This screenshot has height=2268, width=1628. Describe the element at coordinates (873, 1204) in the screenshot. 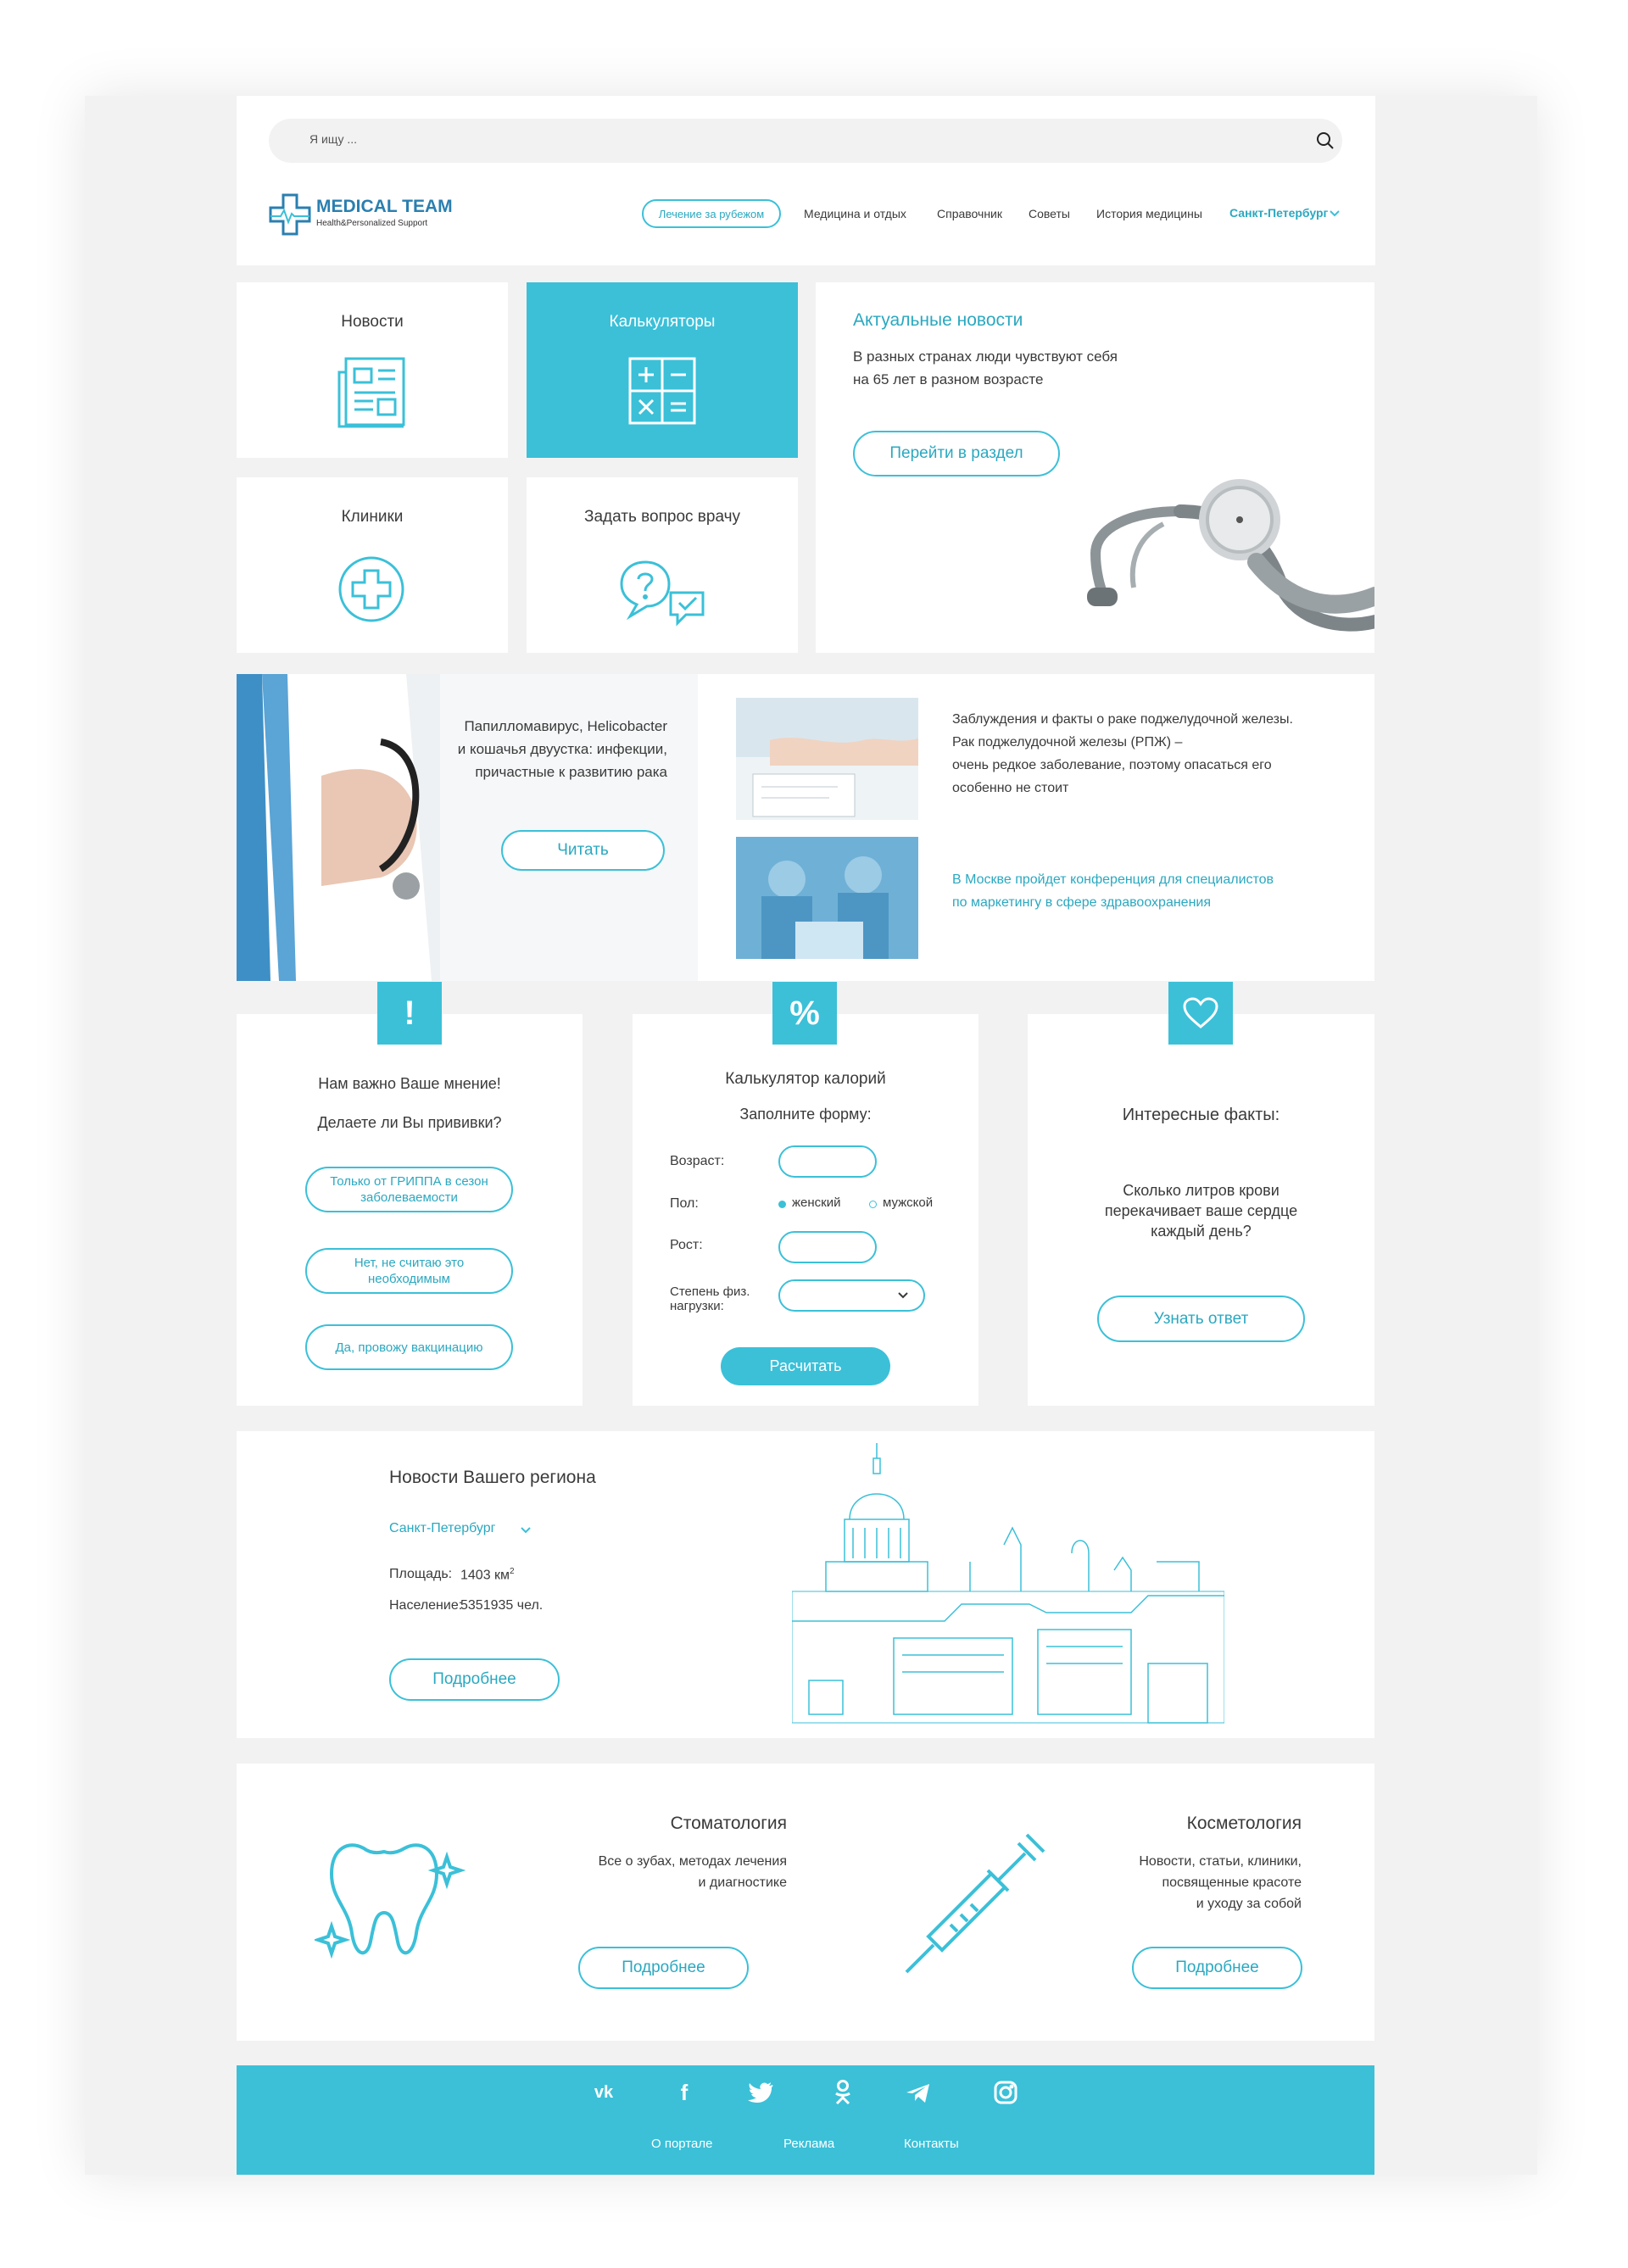

I see `sex-male-radio` at that location.